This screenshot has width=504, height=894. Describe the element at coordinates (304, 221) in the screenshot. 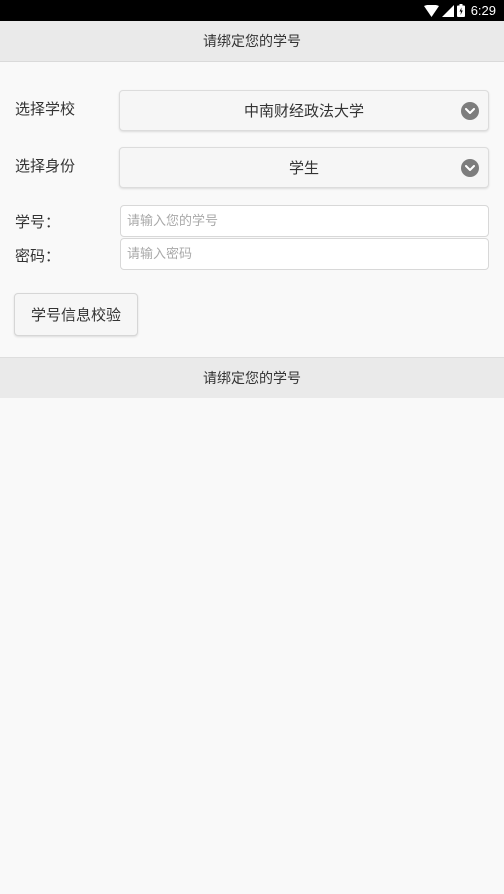

I see `student-id-input` at that location.